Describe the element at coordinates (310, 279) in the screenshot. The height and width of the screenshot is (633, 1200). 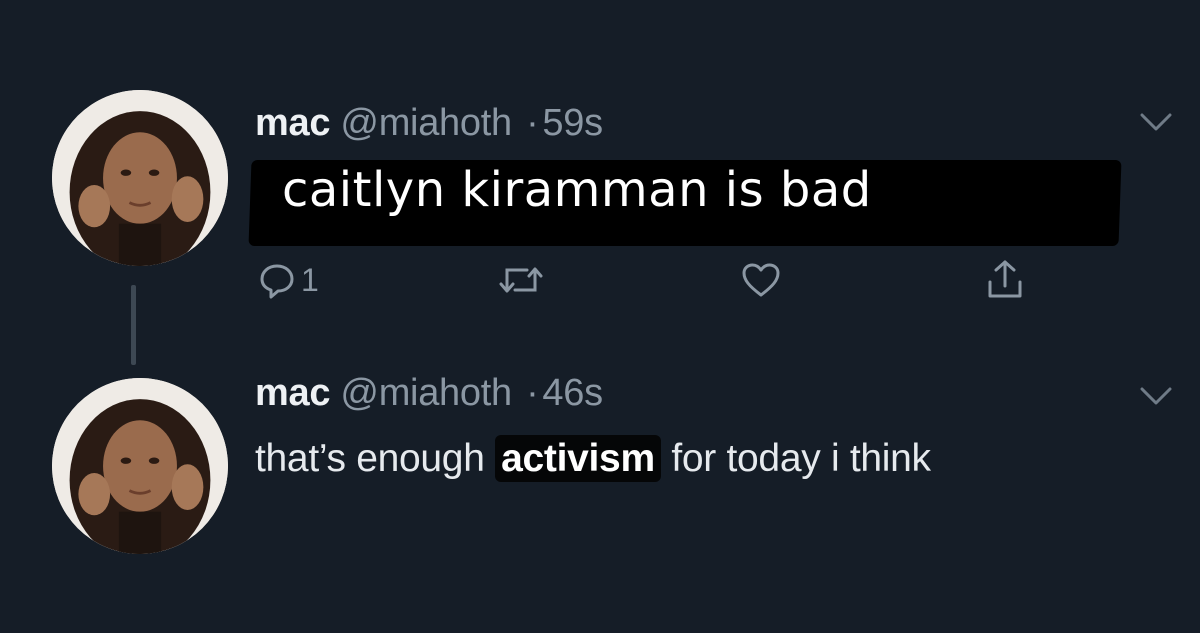
I see `reply-count: 1` at that location.